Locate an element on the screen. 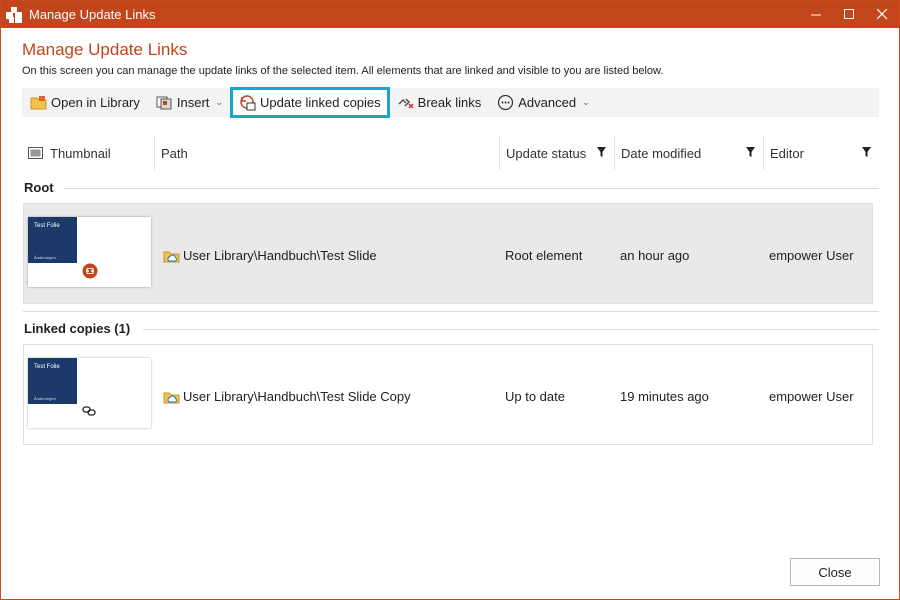  maximize-button is located at coordinates (849, 14).